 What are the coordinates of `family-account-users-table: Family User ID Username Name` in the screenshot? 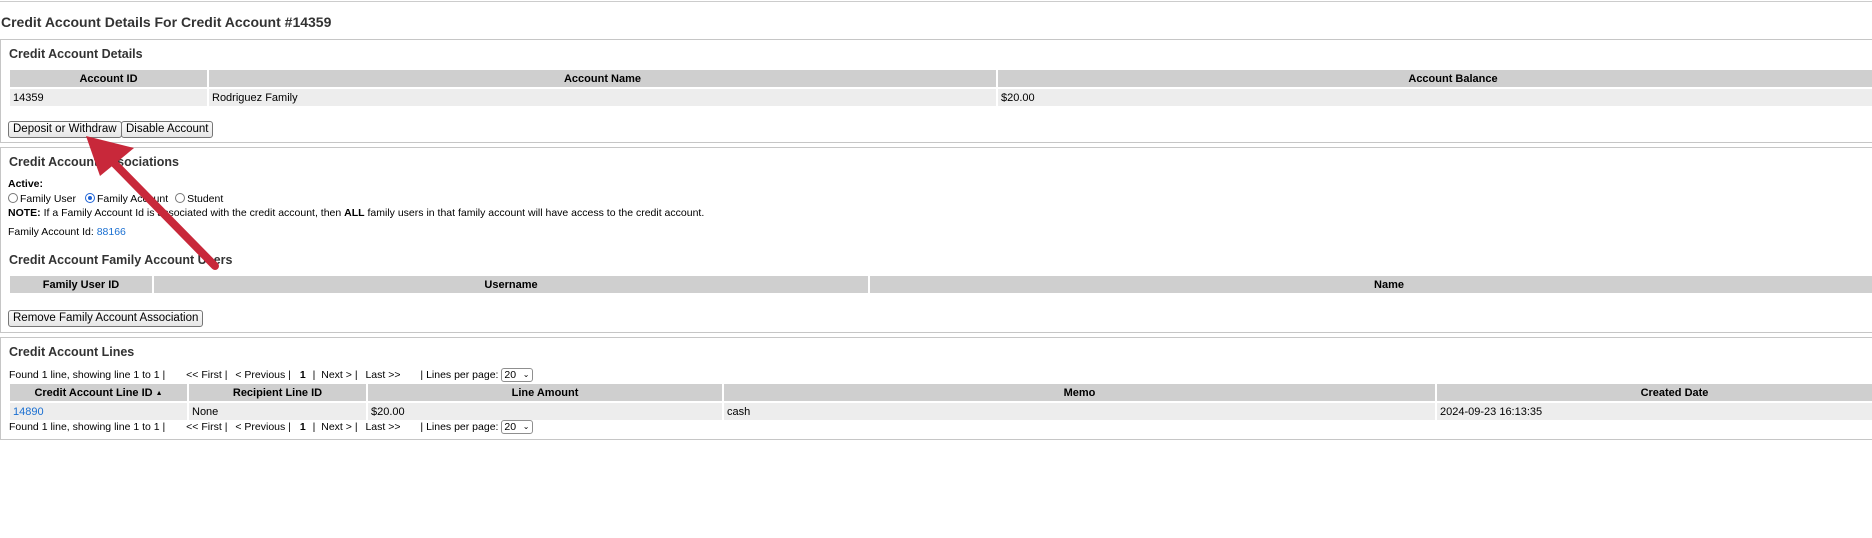 It's located at (940, 284).